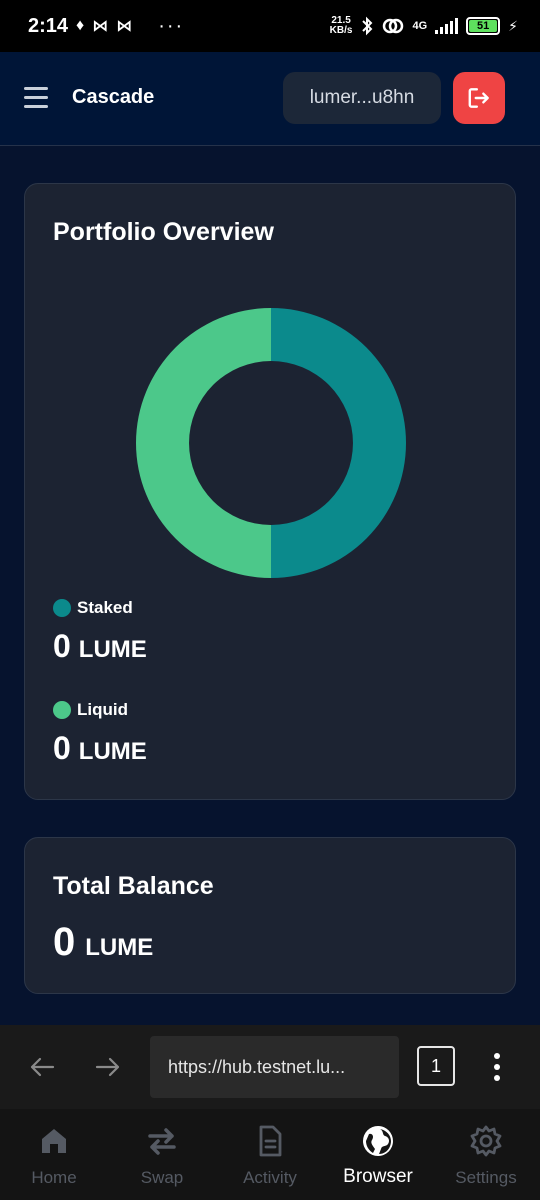 This screenshot has height=1200, width=540. Describe the element at coordinates (100, 631) in the screenshot. I see `legend-staked: Staked 0 LUME` at that location.